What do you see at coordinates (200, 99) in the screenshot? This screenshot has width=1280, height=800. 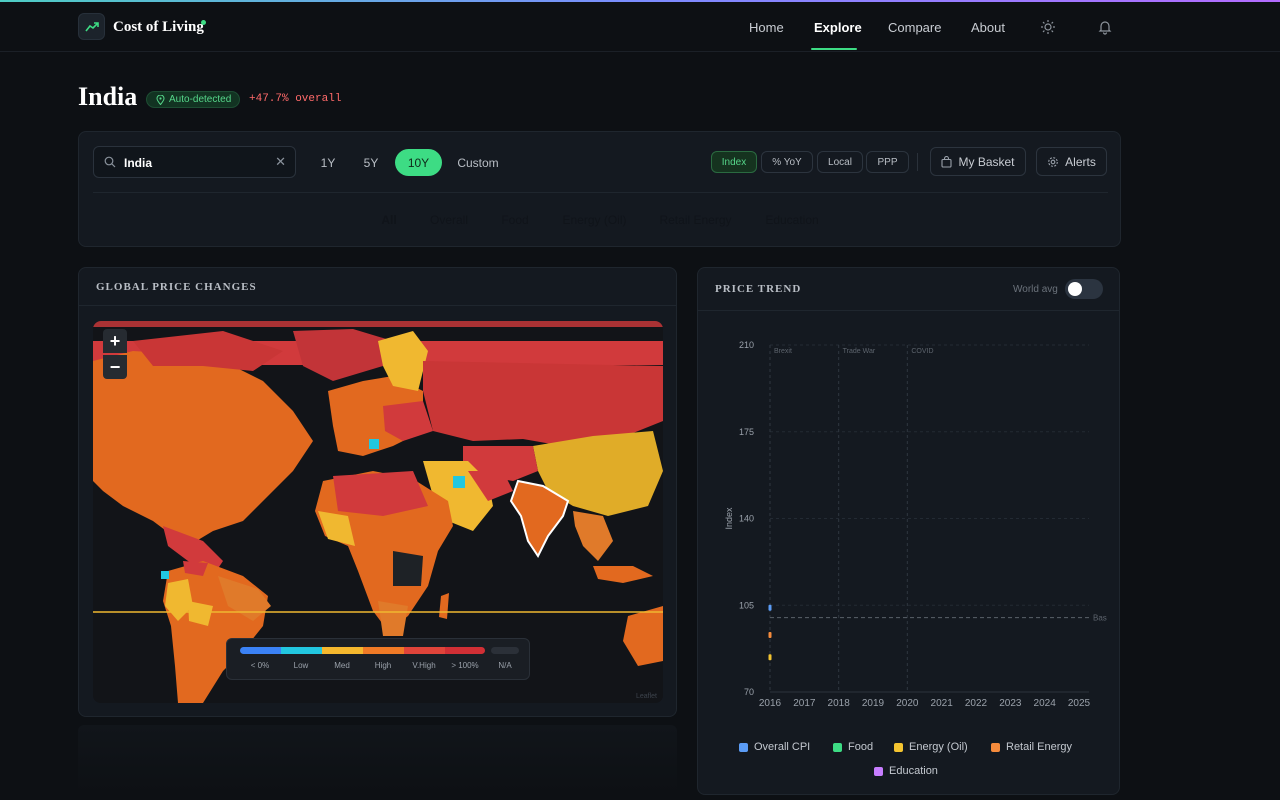 I see `badge-label: Auto-detected` at bounding box center [200, 99].